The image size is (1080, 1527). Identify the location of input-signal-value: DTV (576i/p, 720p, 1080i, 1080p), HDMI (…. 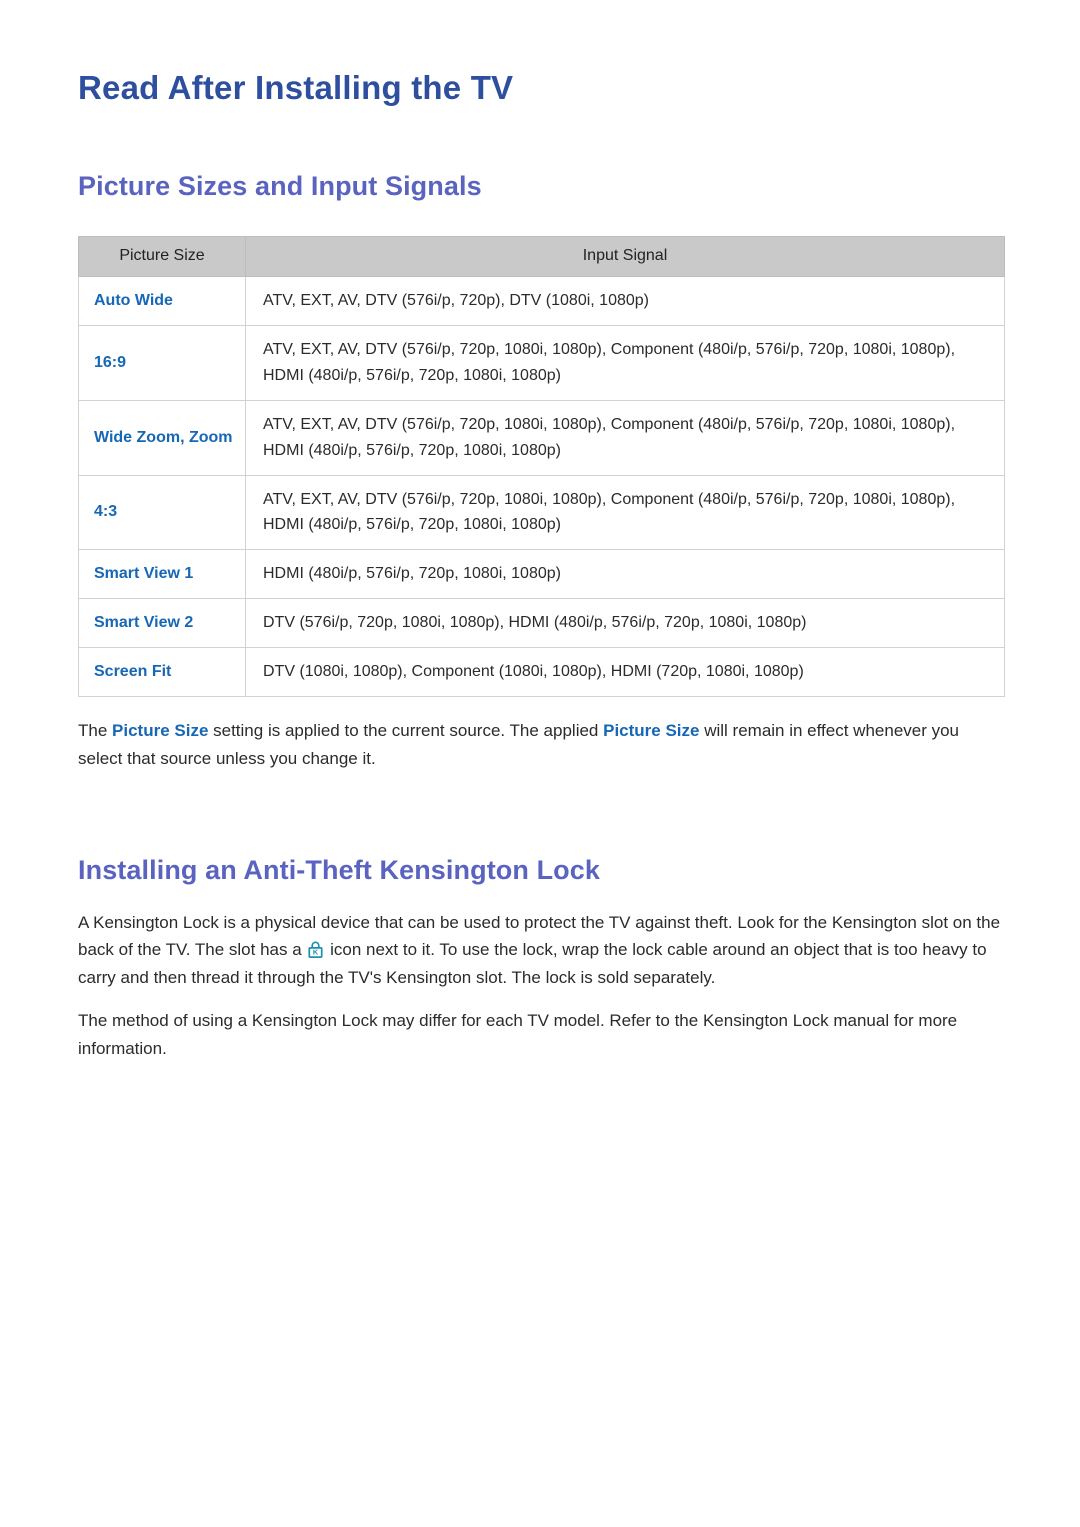
(625, 623).